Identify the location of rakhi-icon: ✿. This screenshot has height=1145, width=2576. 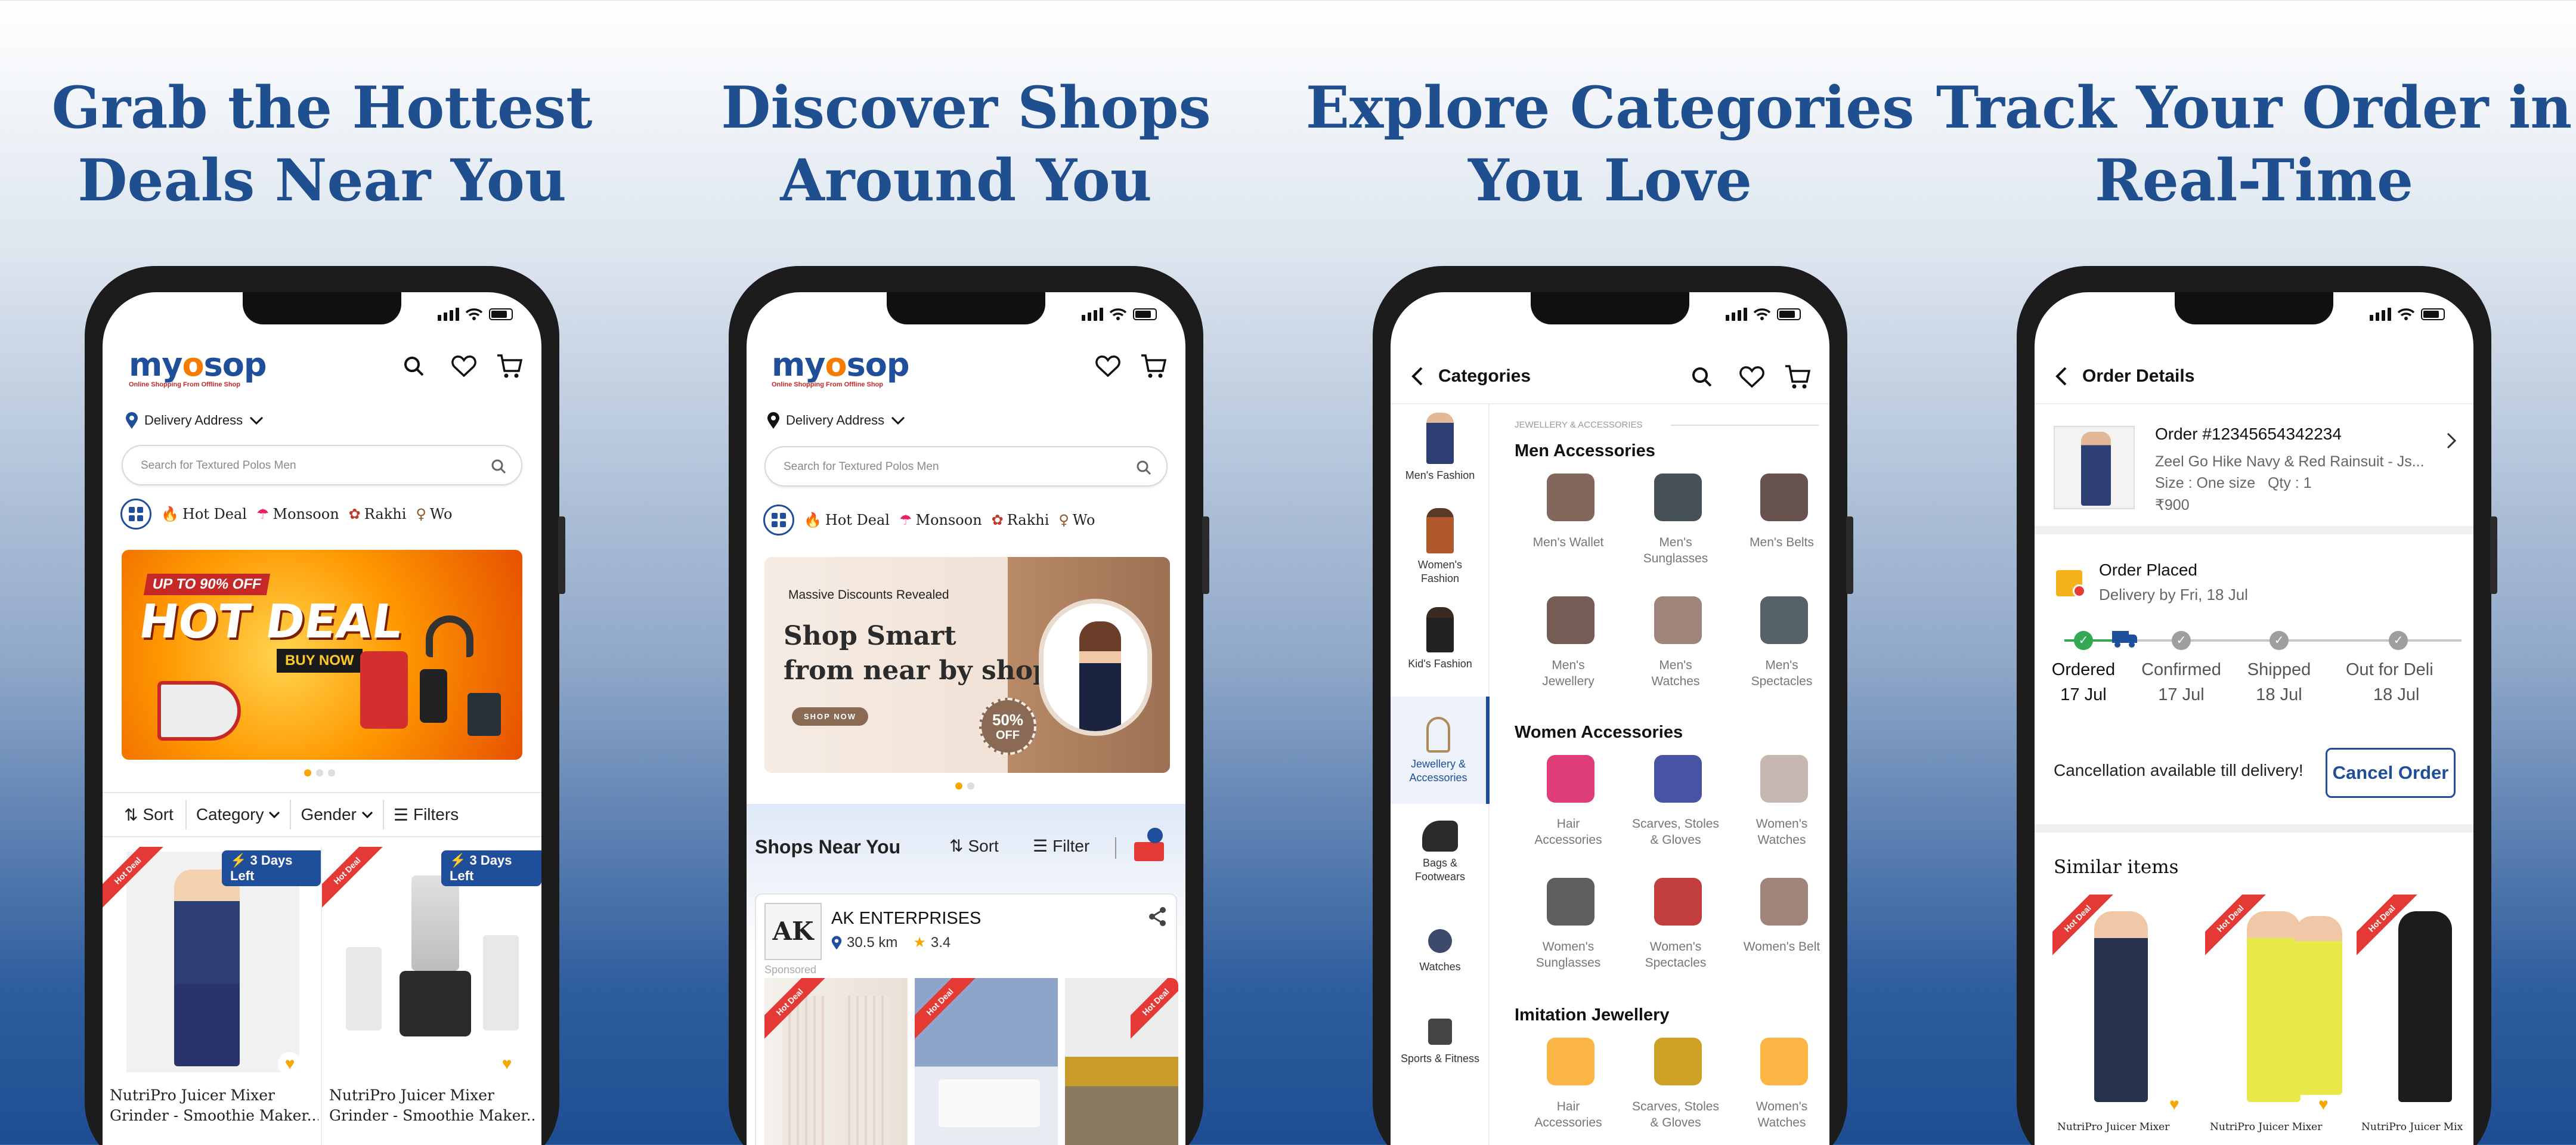
(997, 520).